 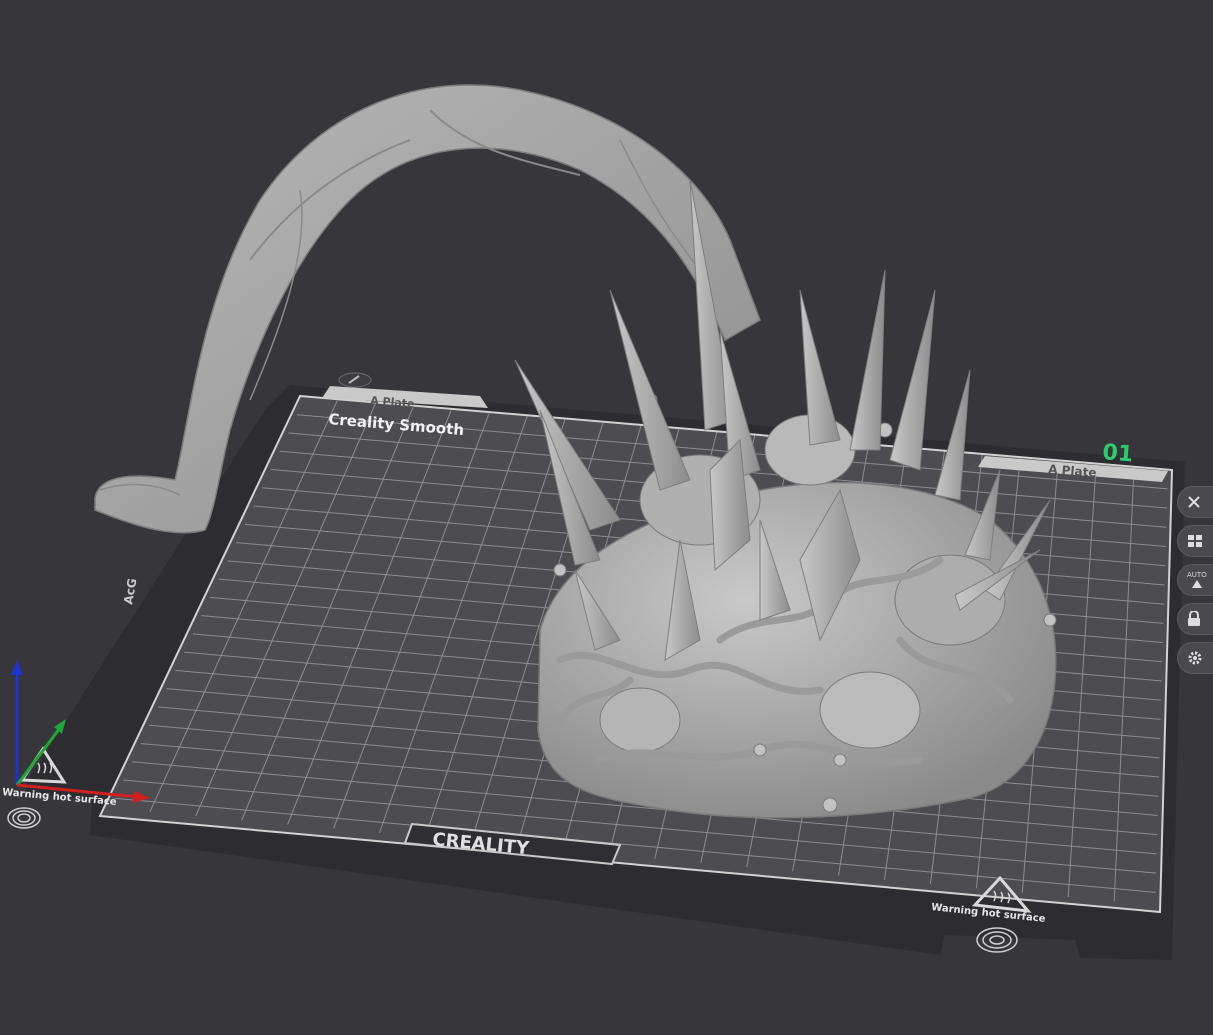 What do you see at coordinates (130, 591) in the screenshot?
I see `bed-side-logo: AcG` at bounding box center [130, 591].